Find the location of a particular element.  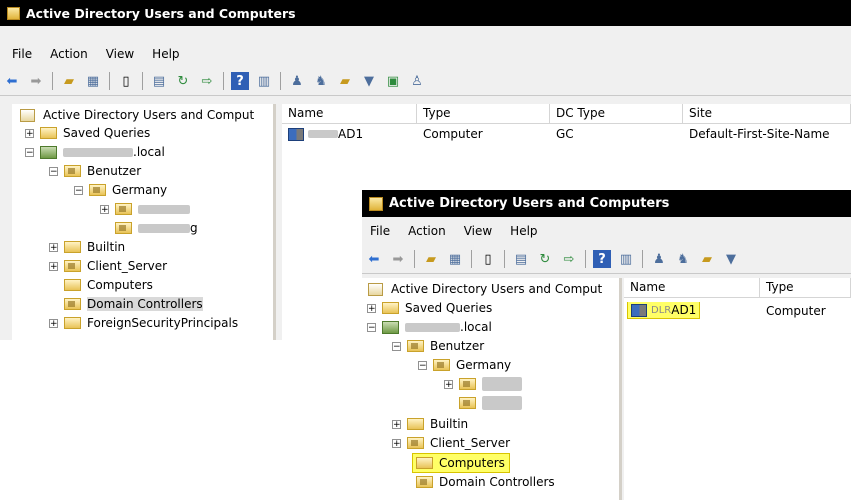

tree-item-foreign-security-principals: + ForeignSecurityPrincipals is located at coordinates (143, 323).